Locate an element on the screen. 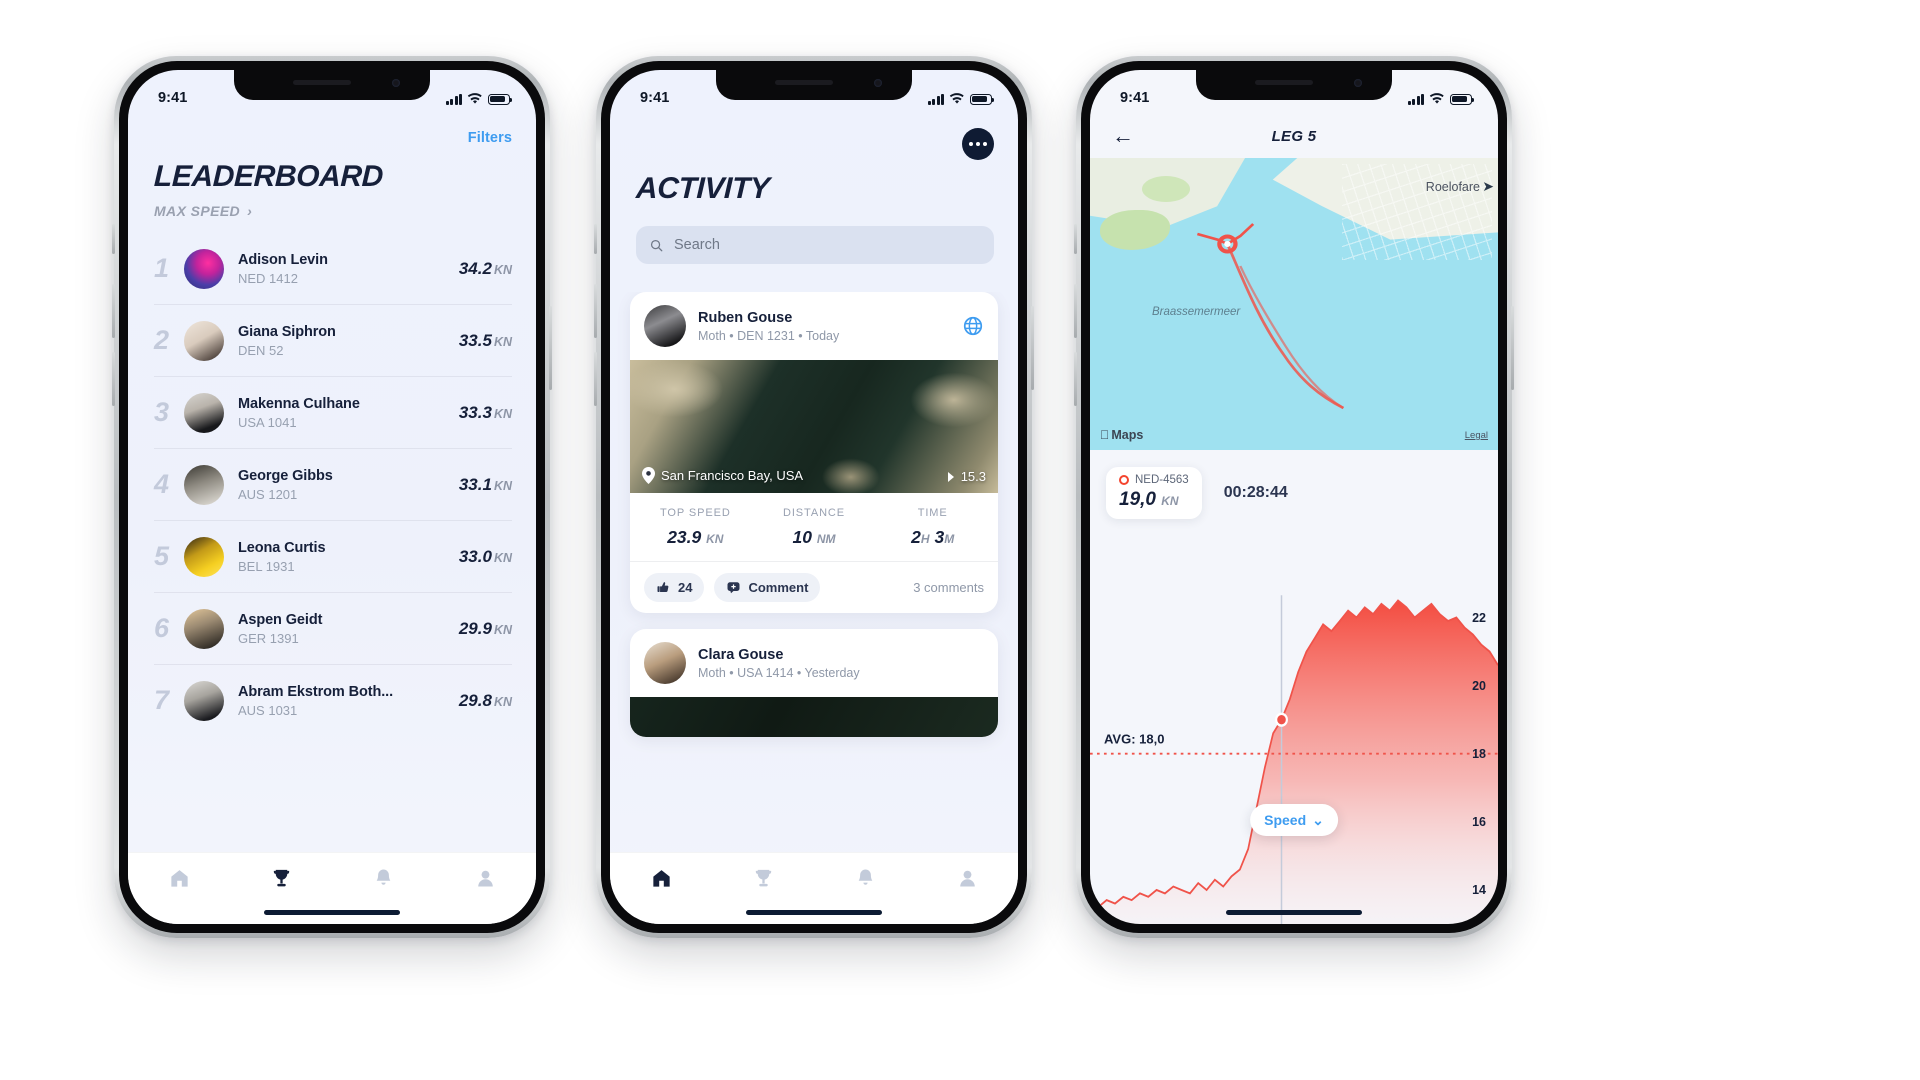 This screenshot has height=1080, width=1920. trophy-icon is located at coordinates (281, 877).